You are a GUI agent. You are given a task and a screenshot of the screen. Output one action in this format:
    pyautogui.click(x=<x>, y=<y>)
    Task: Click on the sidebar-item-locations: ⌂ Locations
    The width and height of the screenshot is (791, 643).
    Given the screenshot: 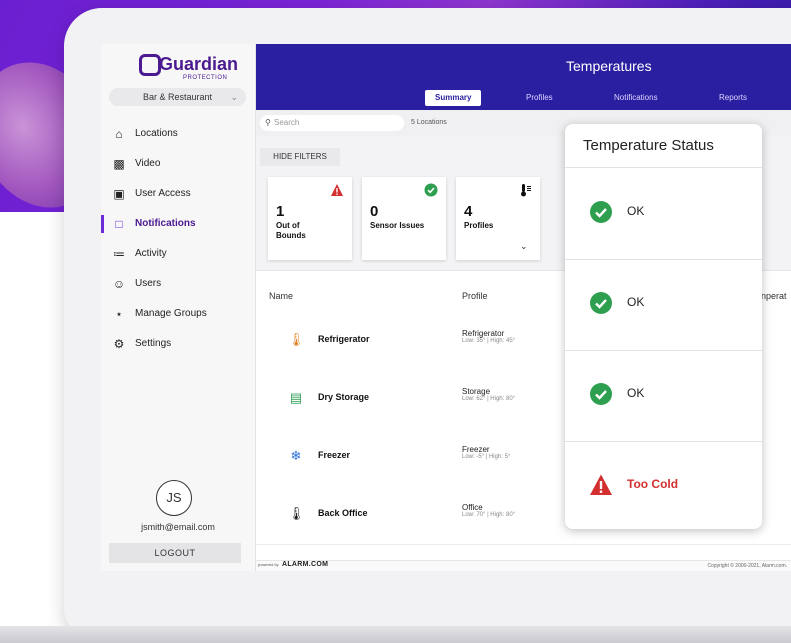 What is the action you would take?
    pyautogui.click(x=178, y=134)
    